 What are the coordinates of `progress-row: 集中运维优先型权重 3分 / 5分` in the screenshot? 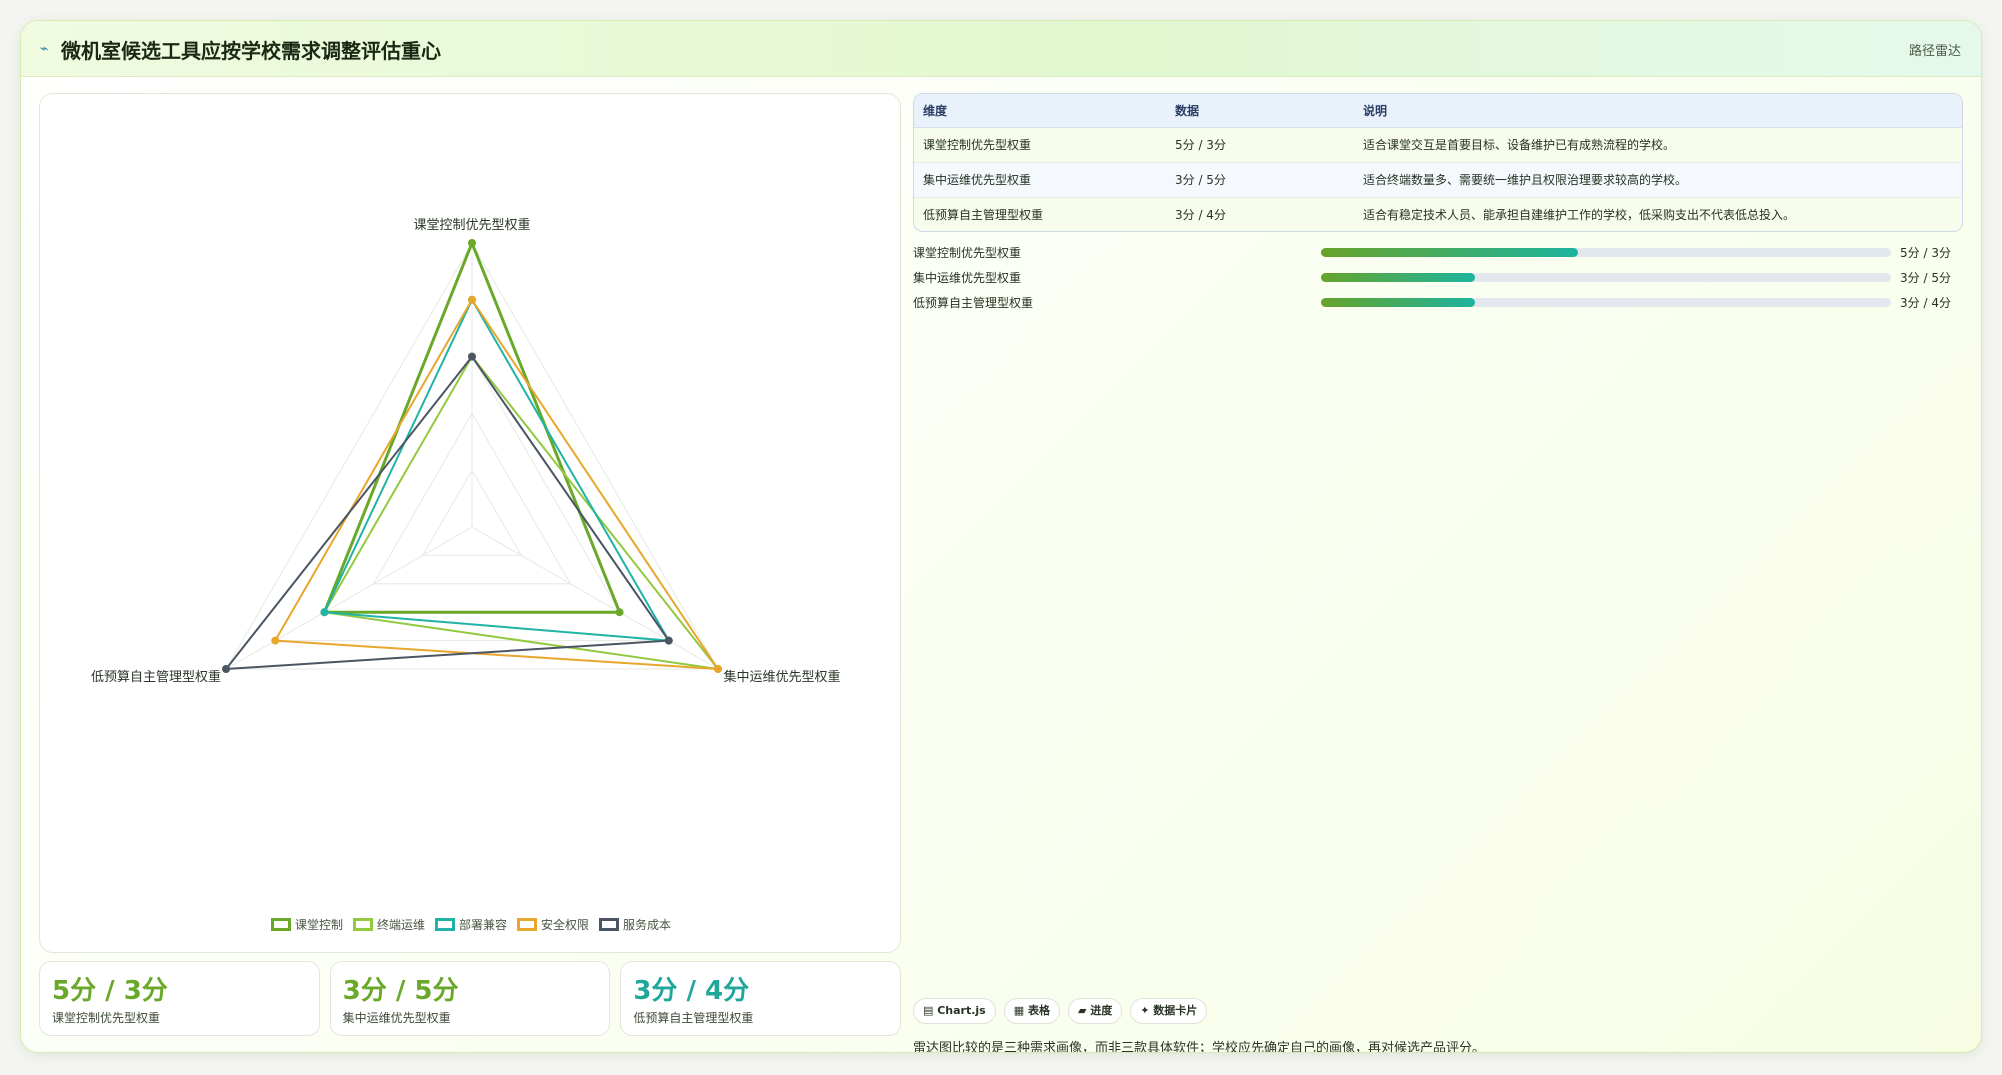 It's located at (1438, 280).